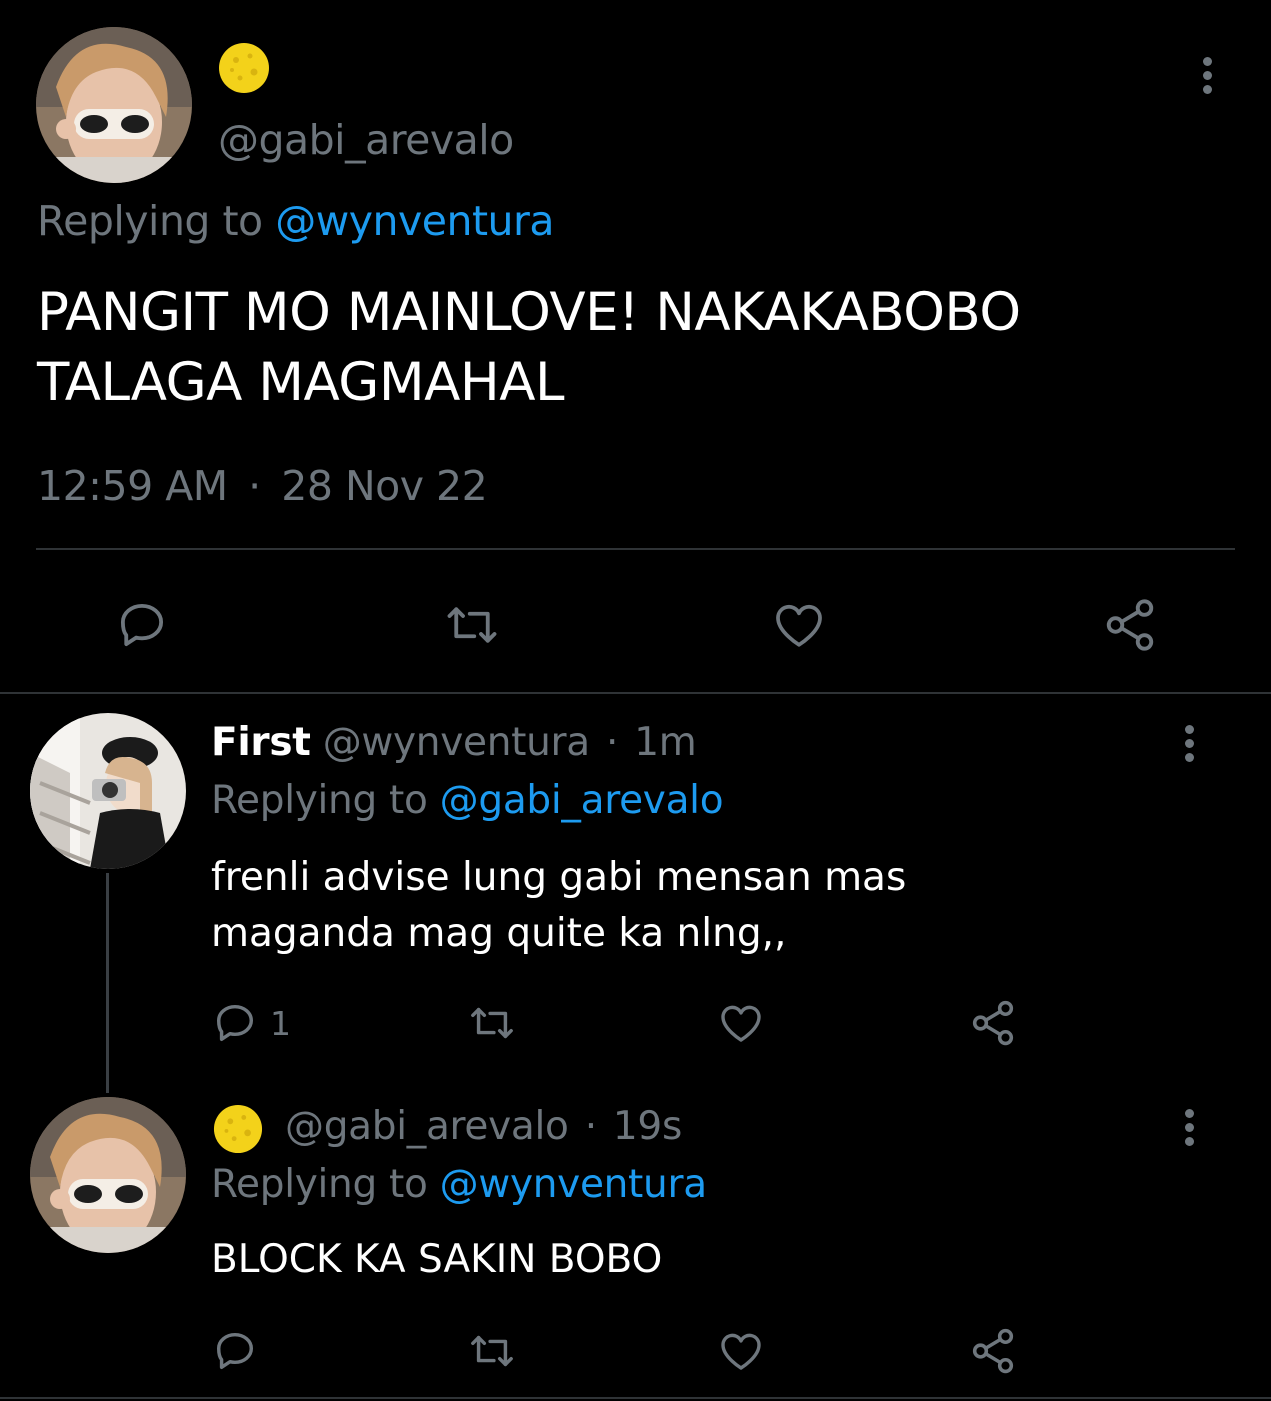 The height and width of the screenshot is (1401, 1271). What do you see at coordinates (156, 221) in the screenshot?
I see `replying-to-label: Replying to` at bounding box center [156, 221].